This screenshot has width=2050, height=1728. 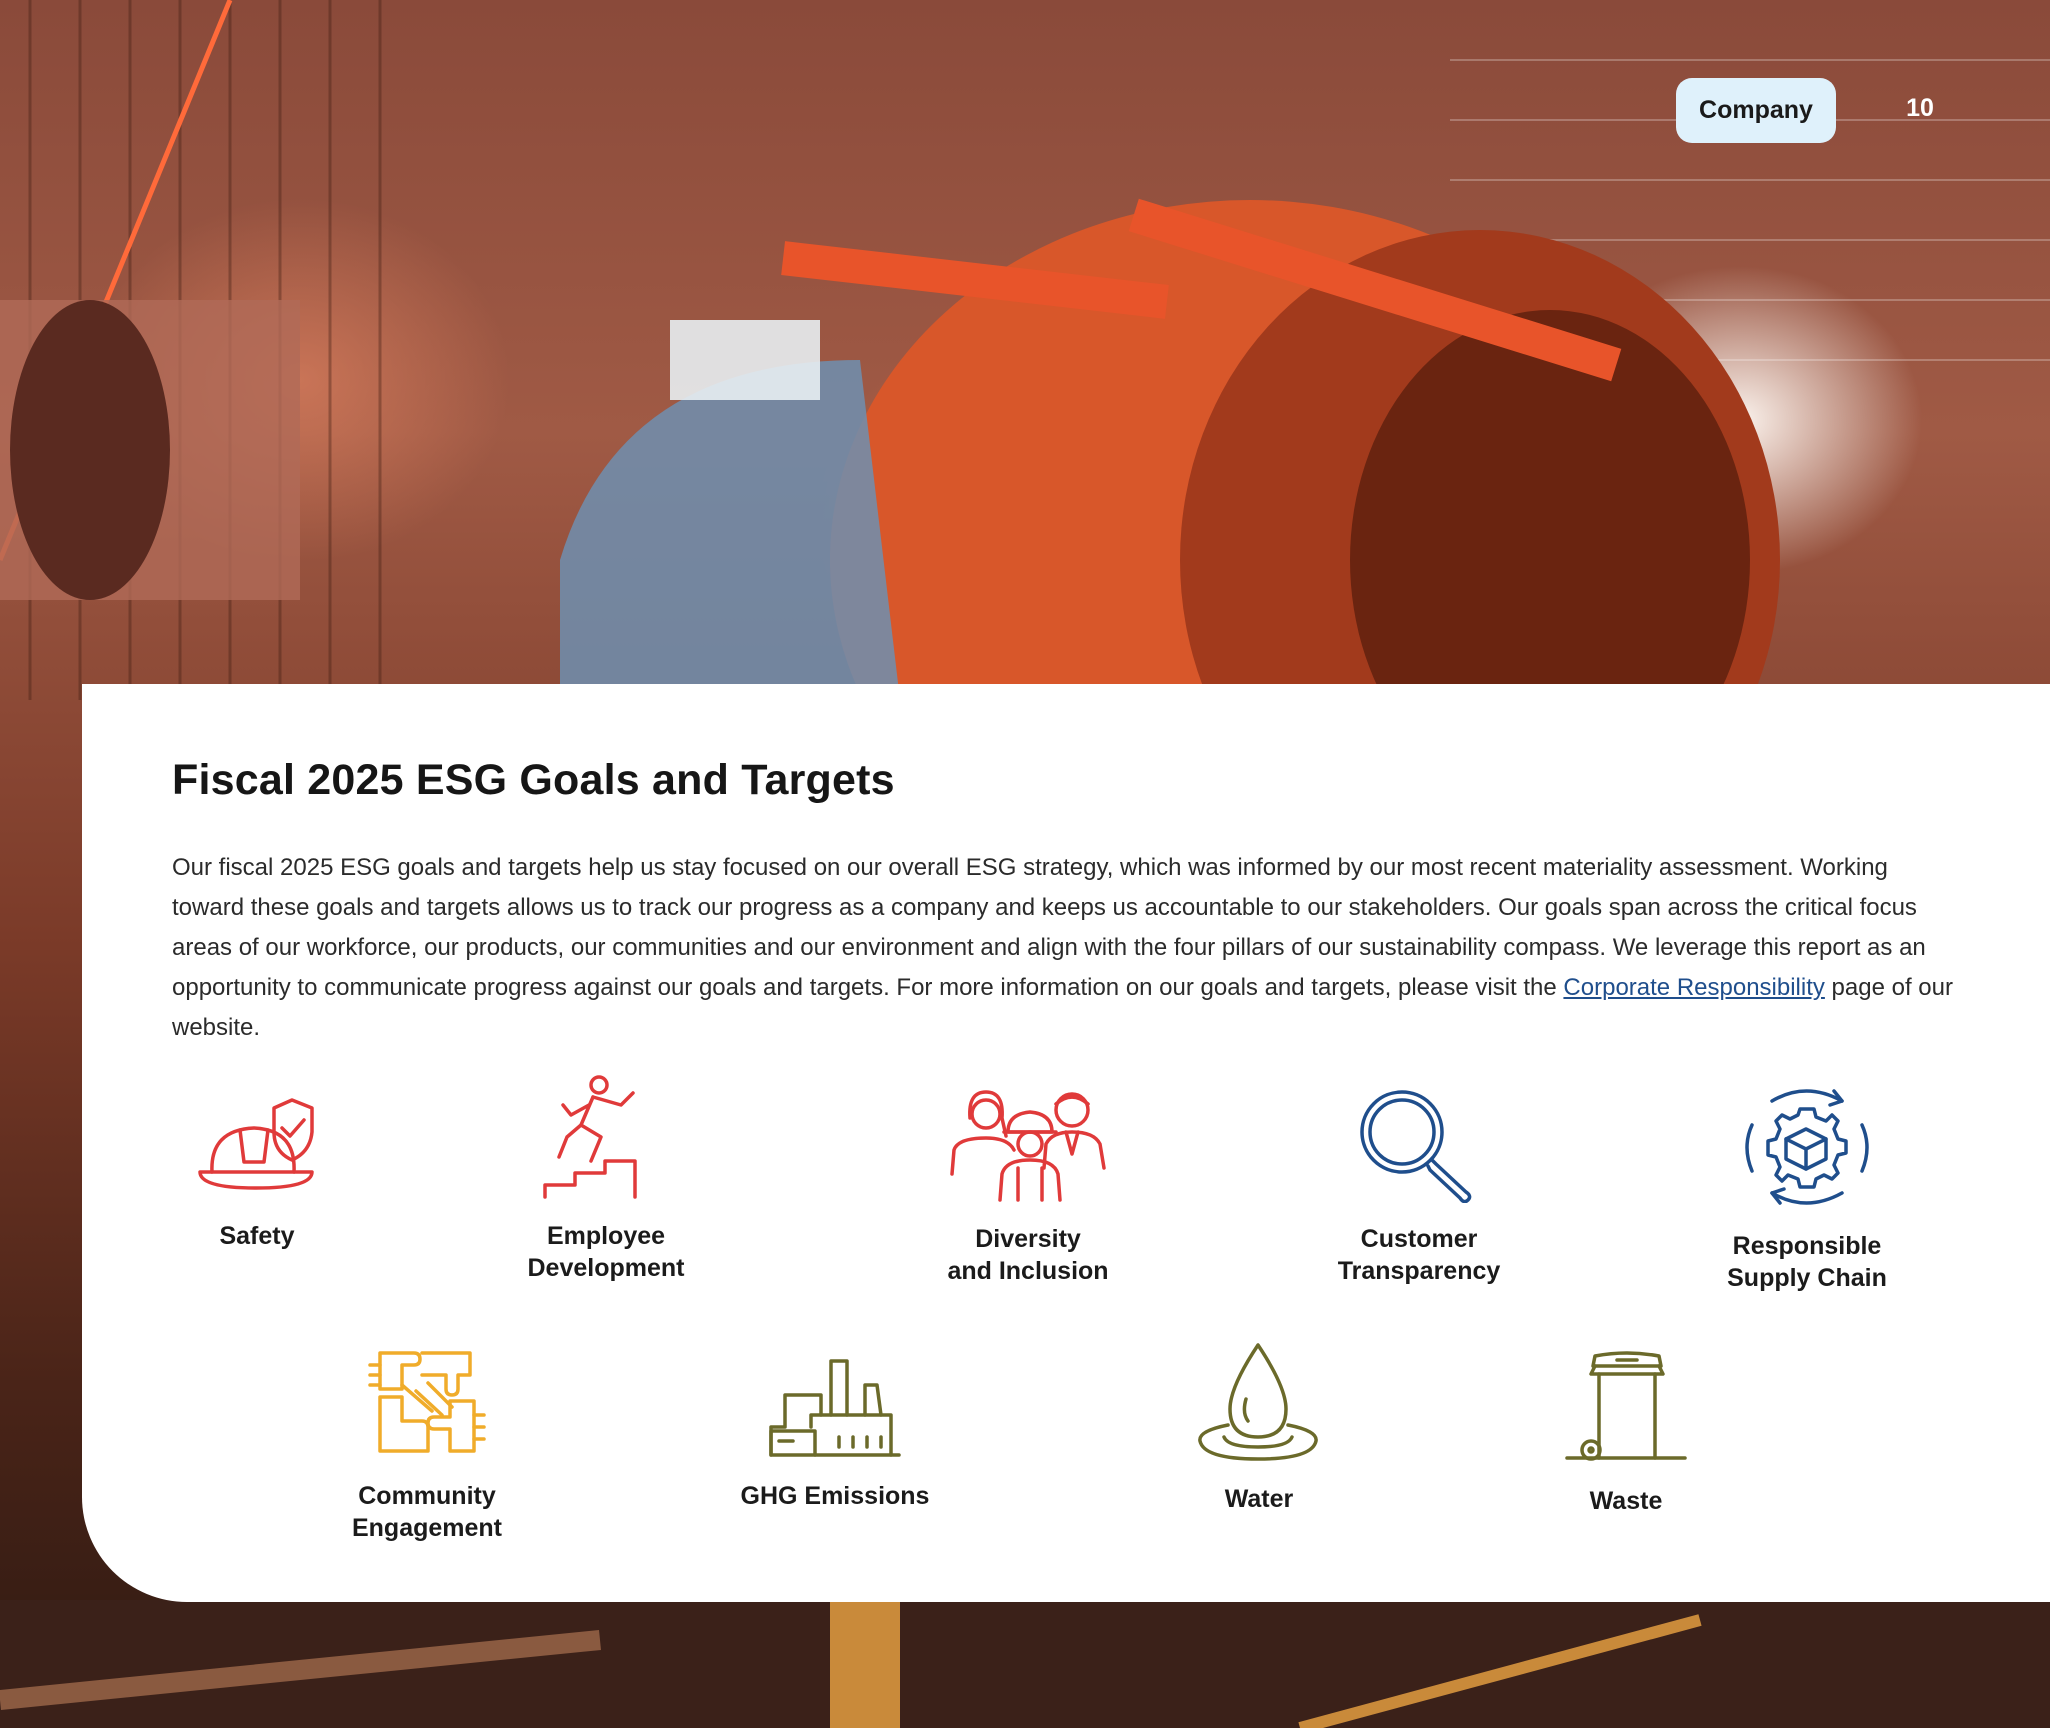 I want to click on goal-waste: Waste, so click(x=1626, y=1433).